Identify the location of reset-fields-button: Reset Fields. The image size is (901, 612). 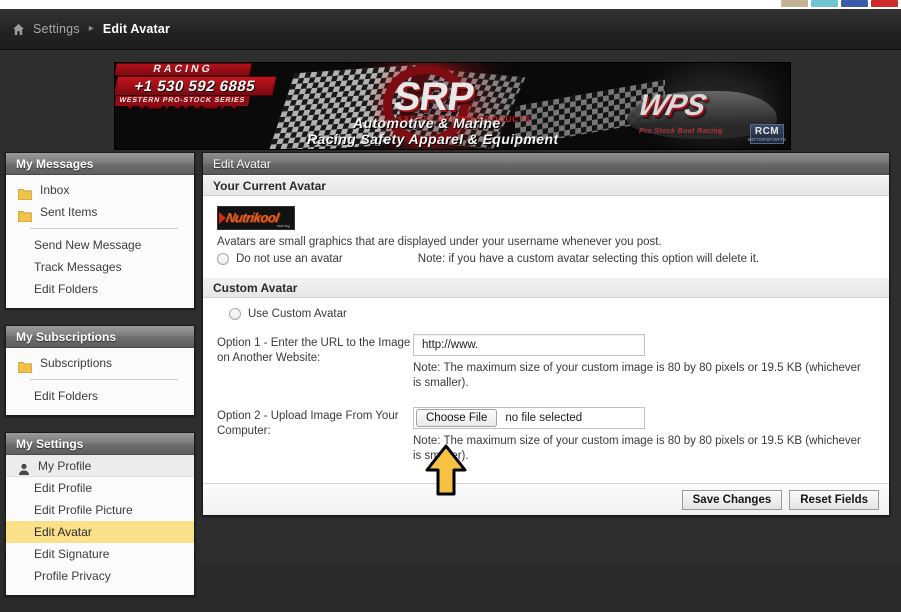
(834, 499).